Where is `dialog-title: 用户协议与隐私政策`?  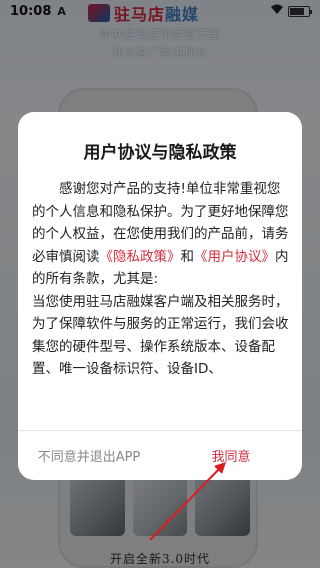 dialog-title: 用户协议与隐私政策 is located at coordinates (160, 153).